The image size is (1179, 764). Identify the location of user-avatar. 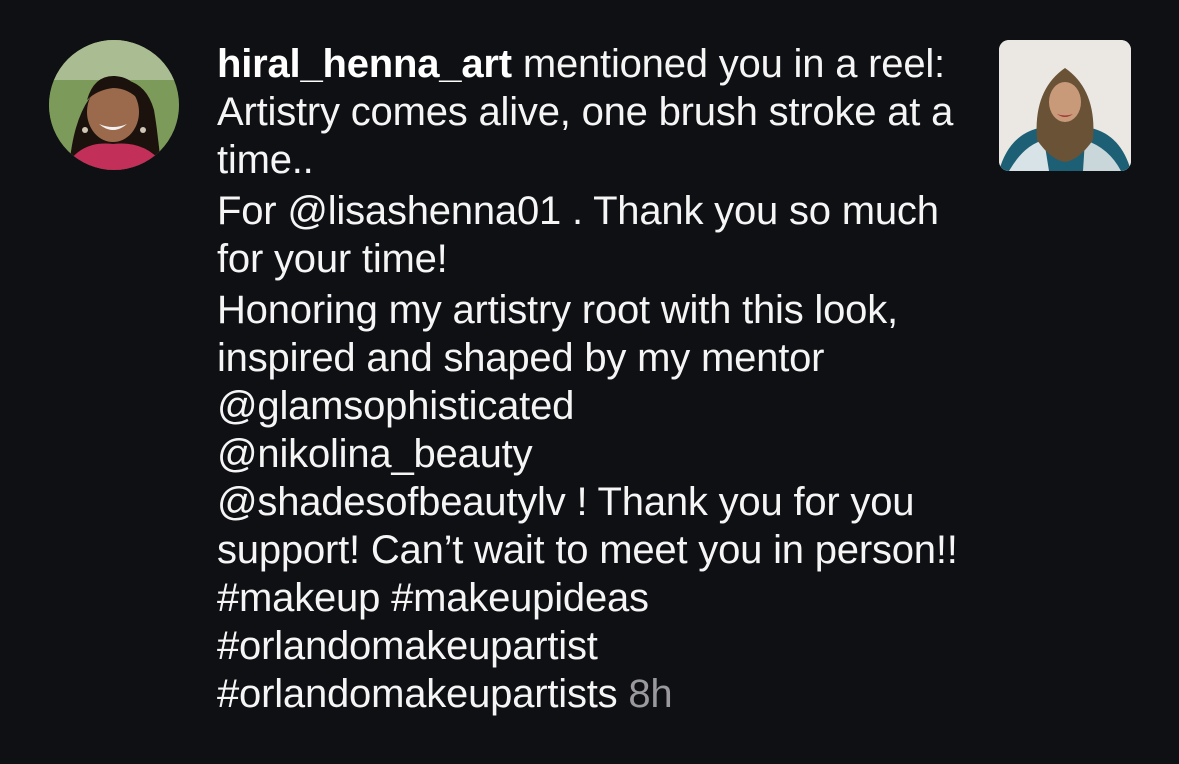
(114, 105).